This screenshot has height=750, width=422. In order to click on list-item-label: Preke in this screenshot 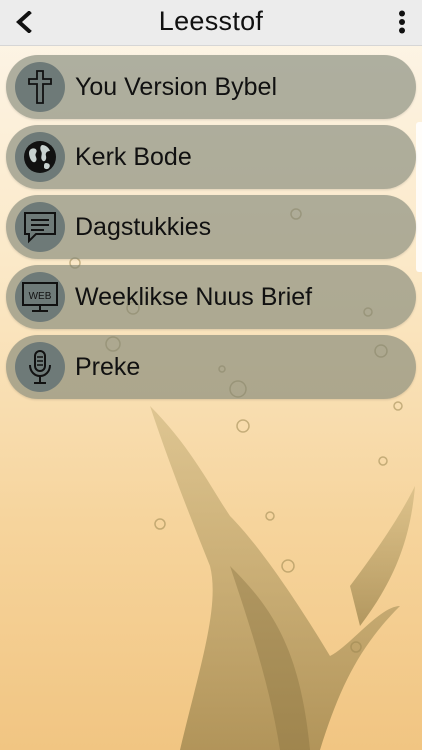, I will do `click(108, 366)`.